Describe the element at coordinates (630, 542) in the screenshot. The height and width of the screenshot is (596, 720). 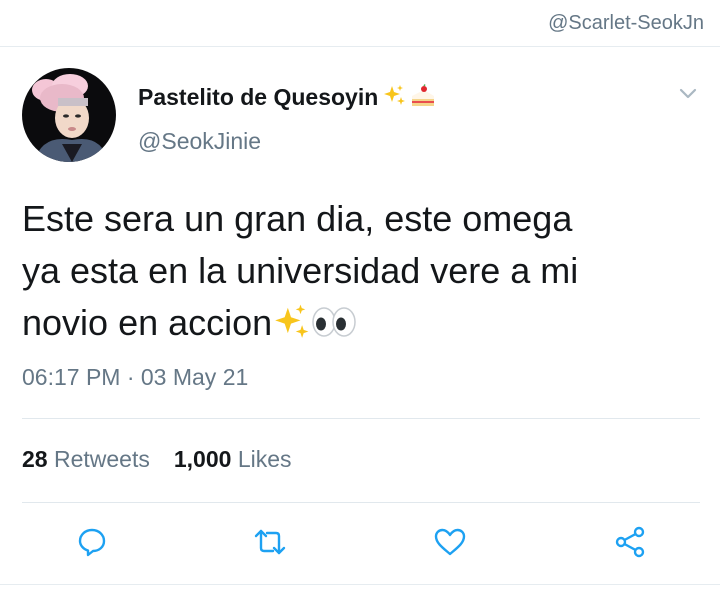
I see `share-icon` at that location.